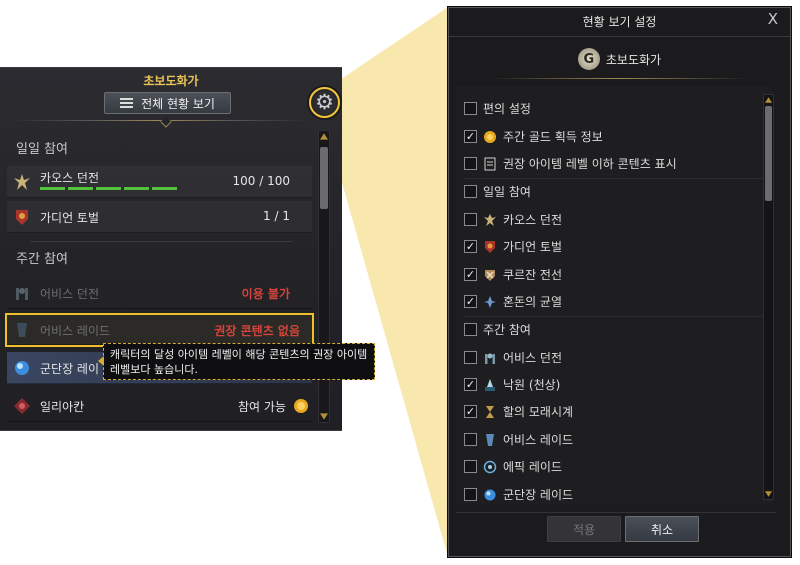  Describe the element at coordinates (70, 294) in the screenshot. I see `row-name: 어비스 던전` at that location.